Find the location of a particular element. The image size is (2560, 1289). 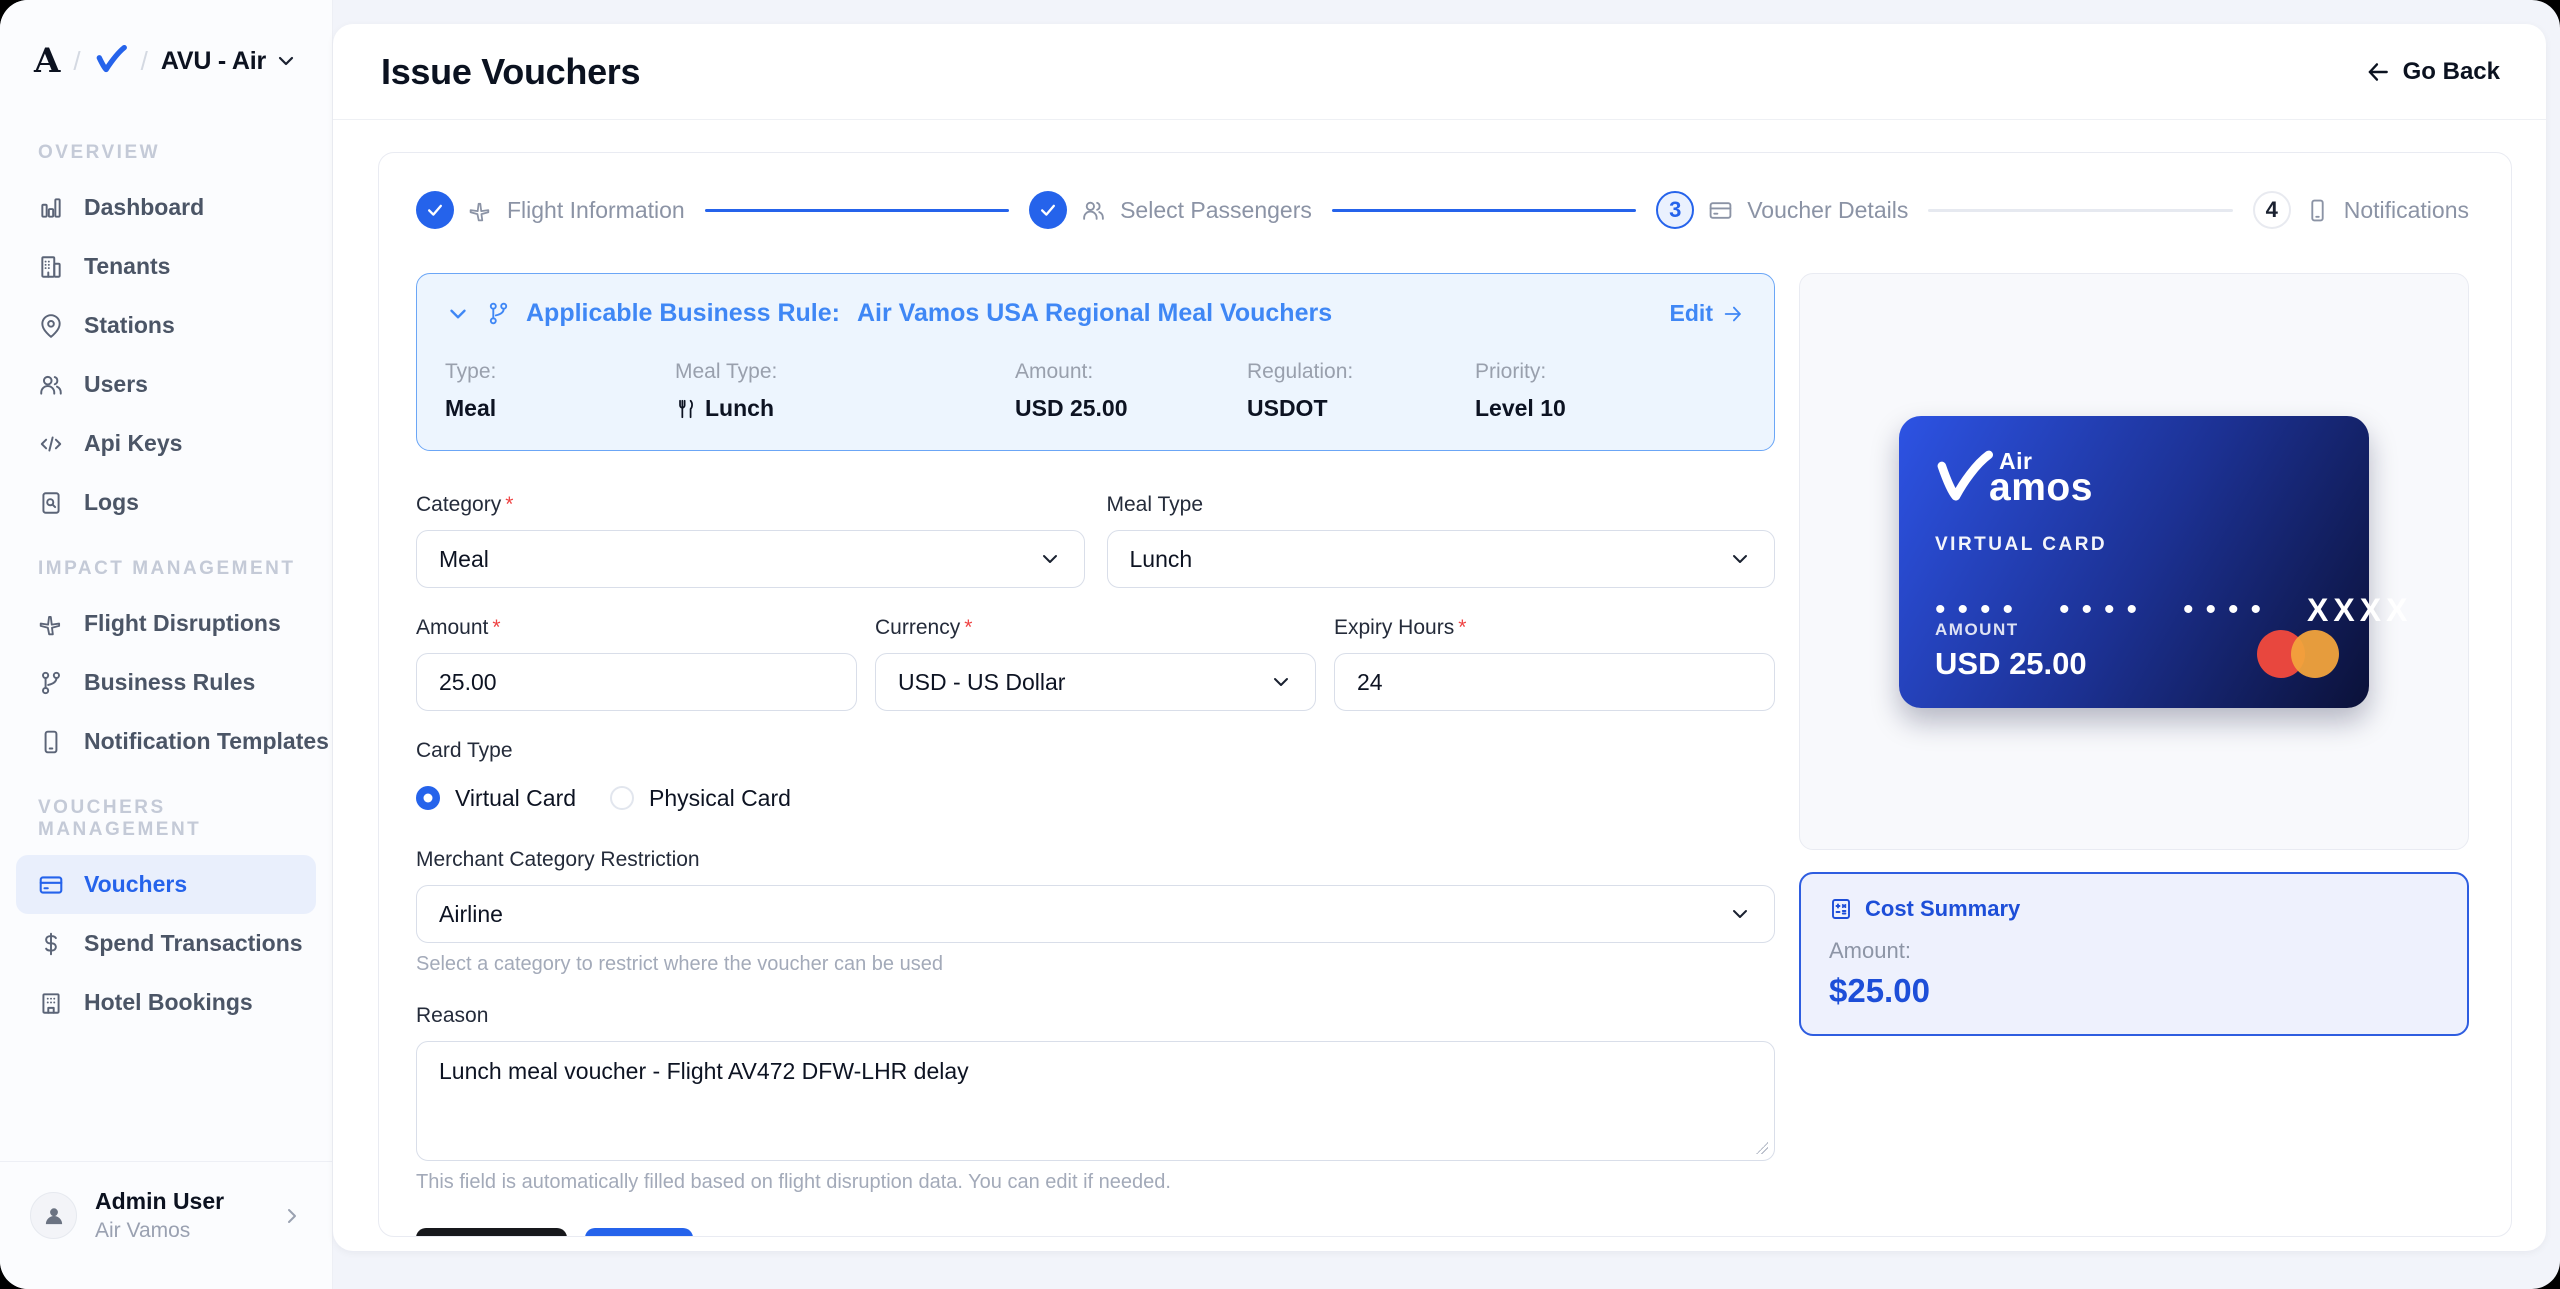

sidebar-item-hotel-bookings: Hotel Bookings is located at coordinates (166, 1002).